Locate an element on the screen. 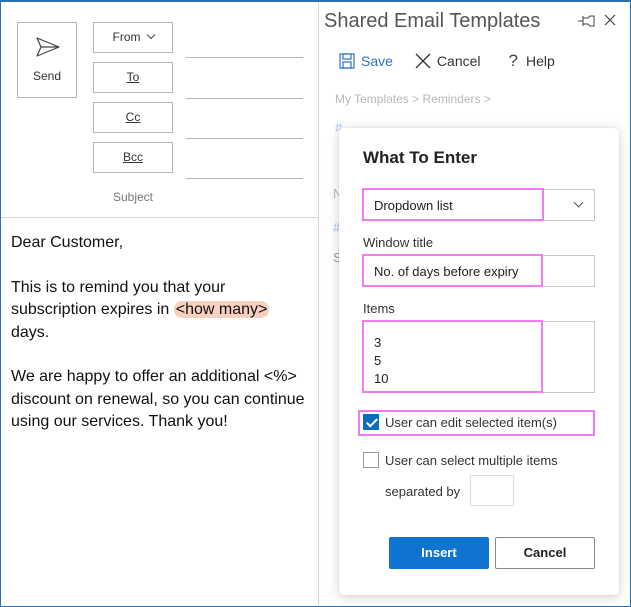 Image resolution: width=631 pixels, height=607 pixels. select-multiple-checkbox-row: User can select multiple items is located at coordinates (460, 460).